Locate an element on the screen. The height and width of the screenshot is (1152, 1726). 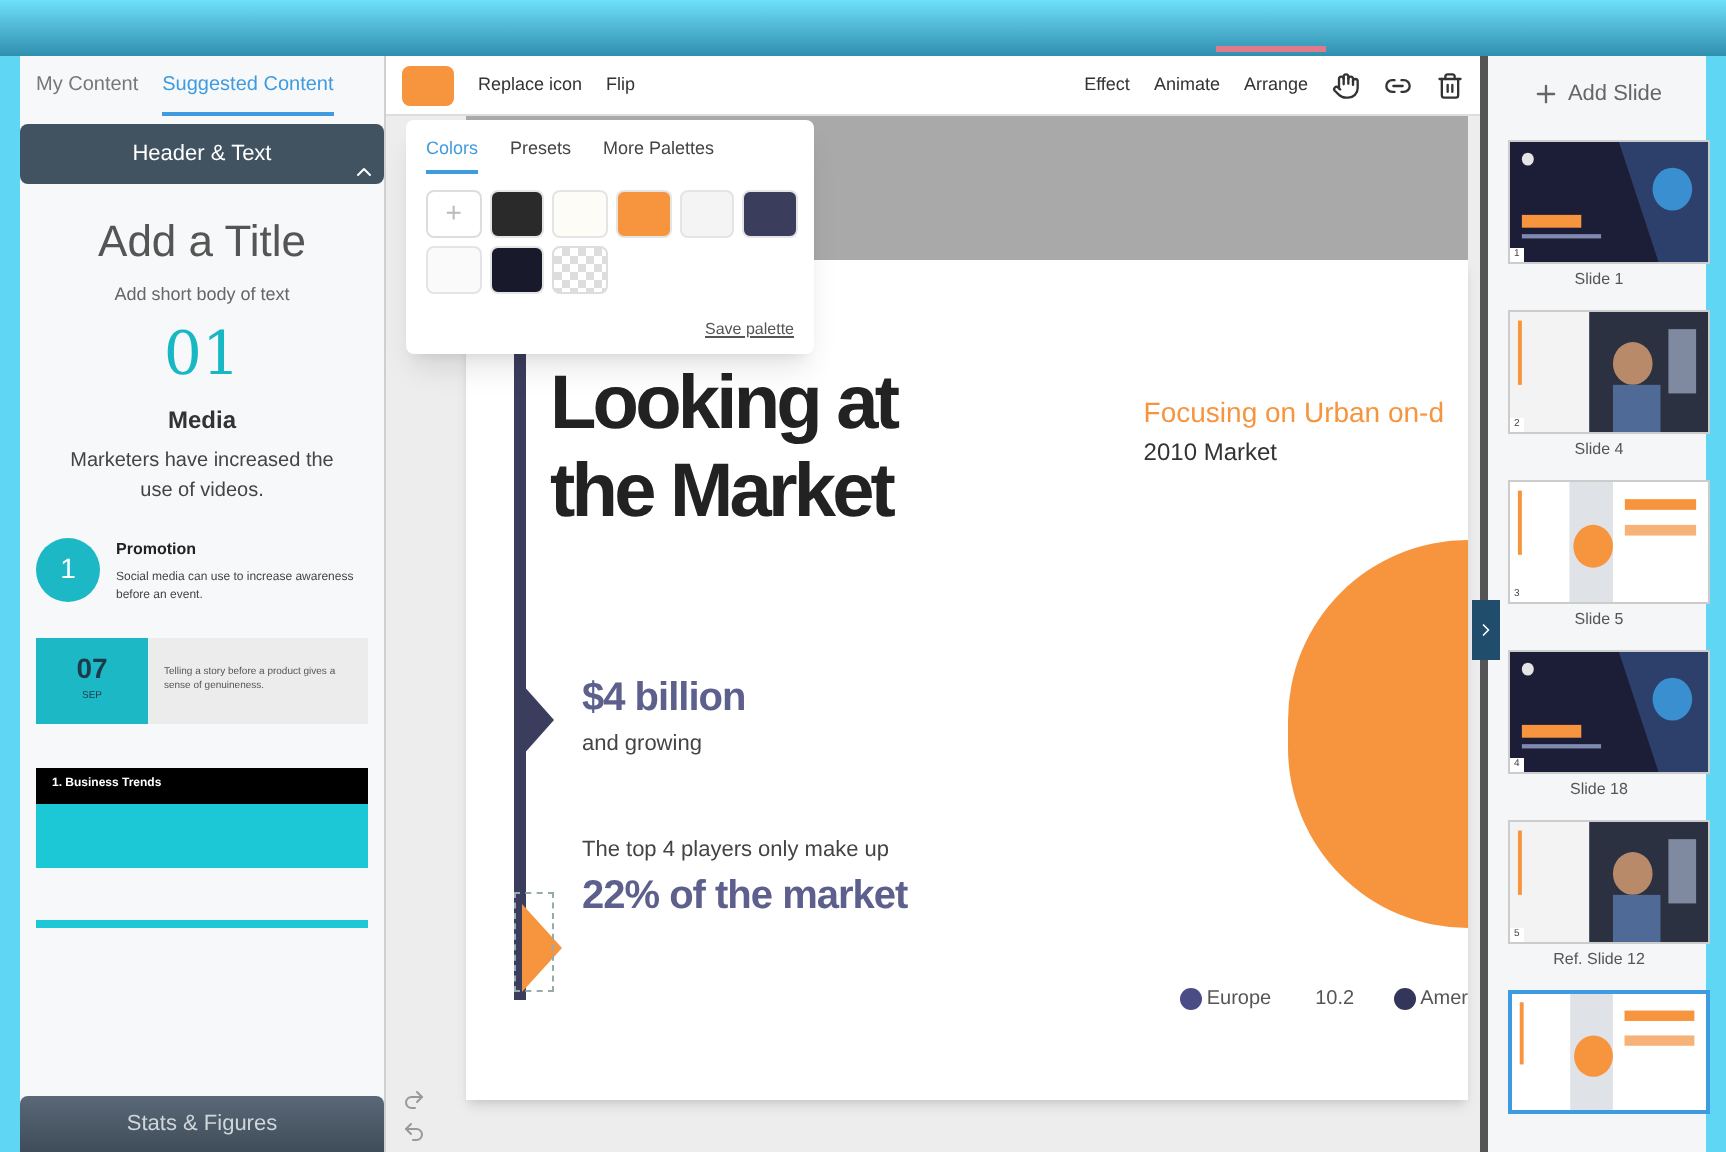
slide-panel-toggle is located at coordinates (1486, 630).